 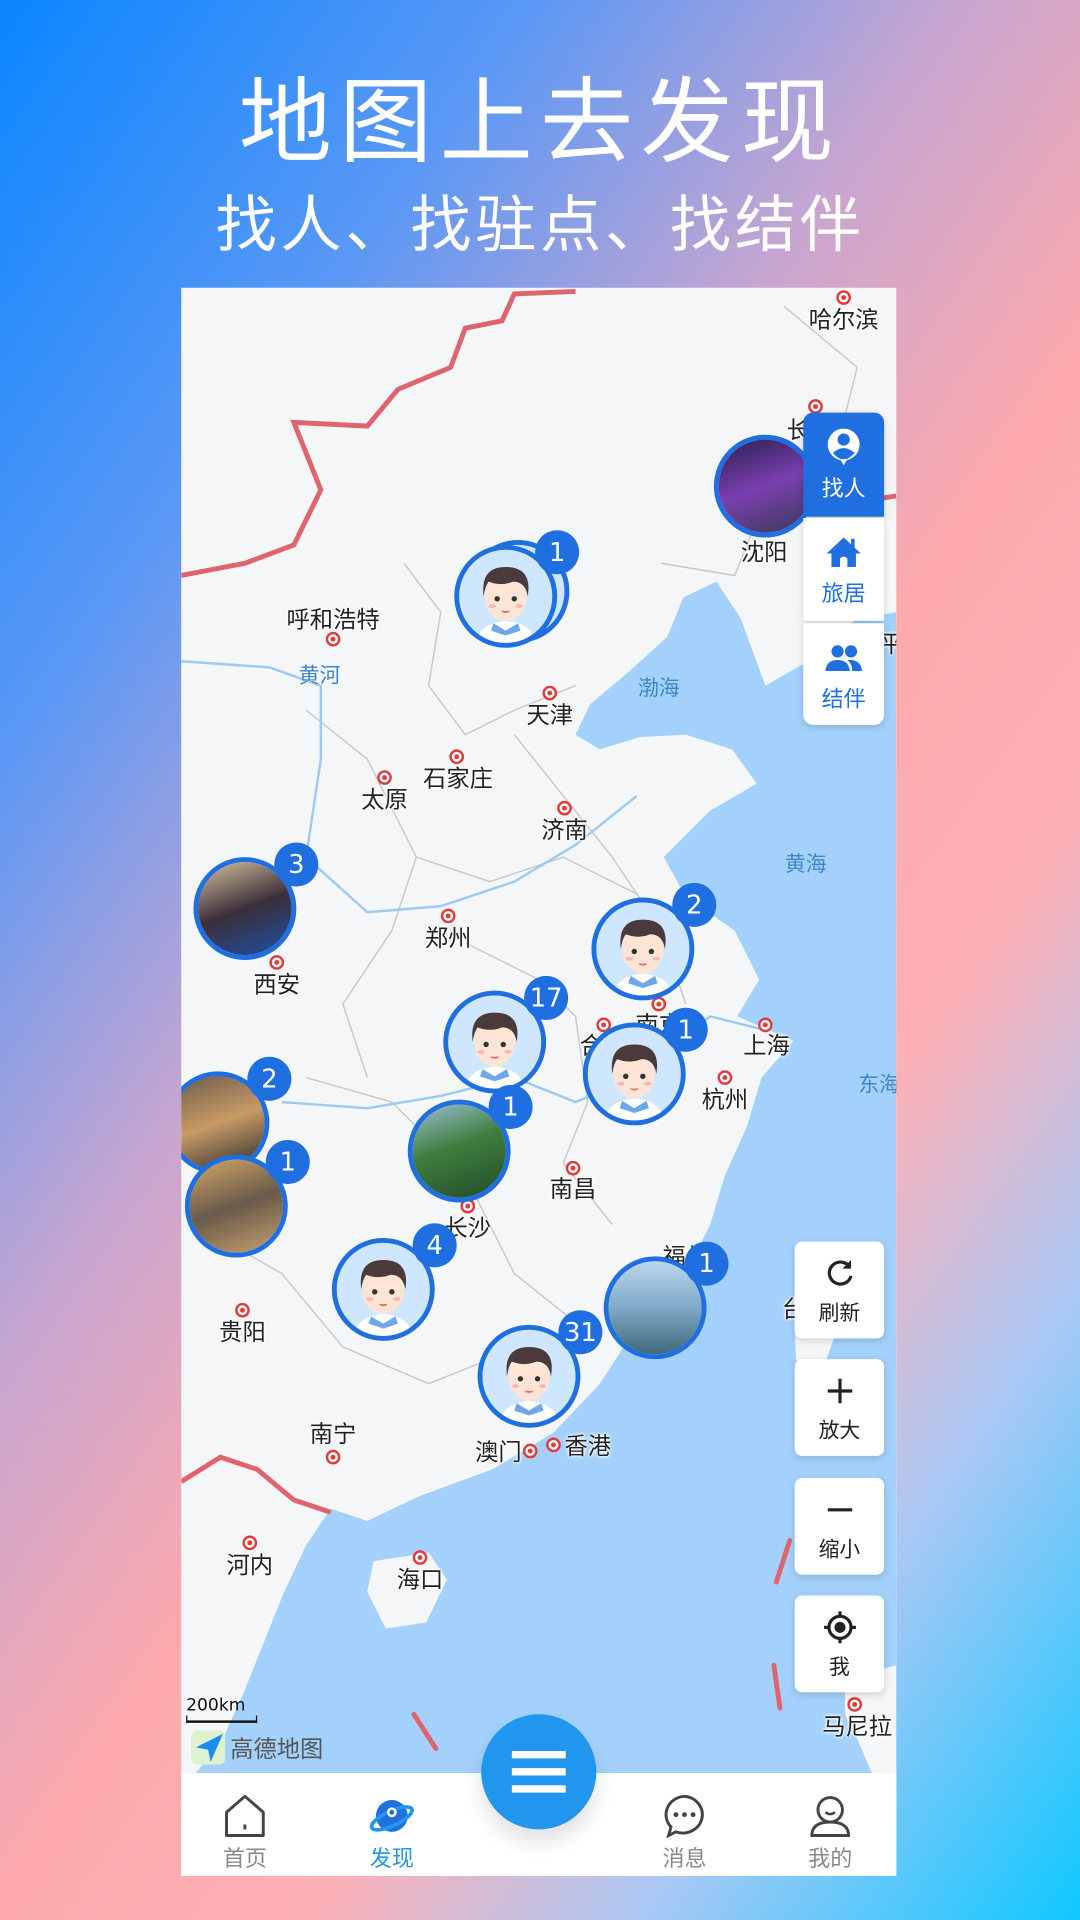 I want to click on water-label: 渤海, so click(x=658, y=689).